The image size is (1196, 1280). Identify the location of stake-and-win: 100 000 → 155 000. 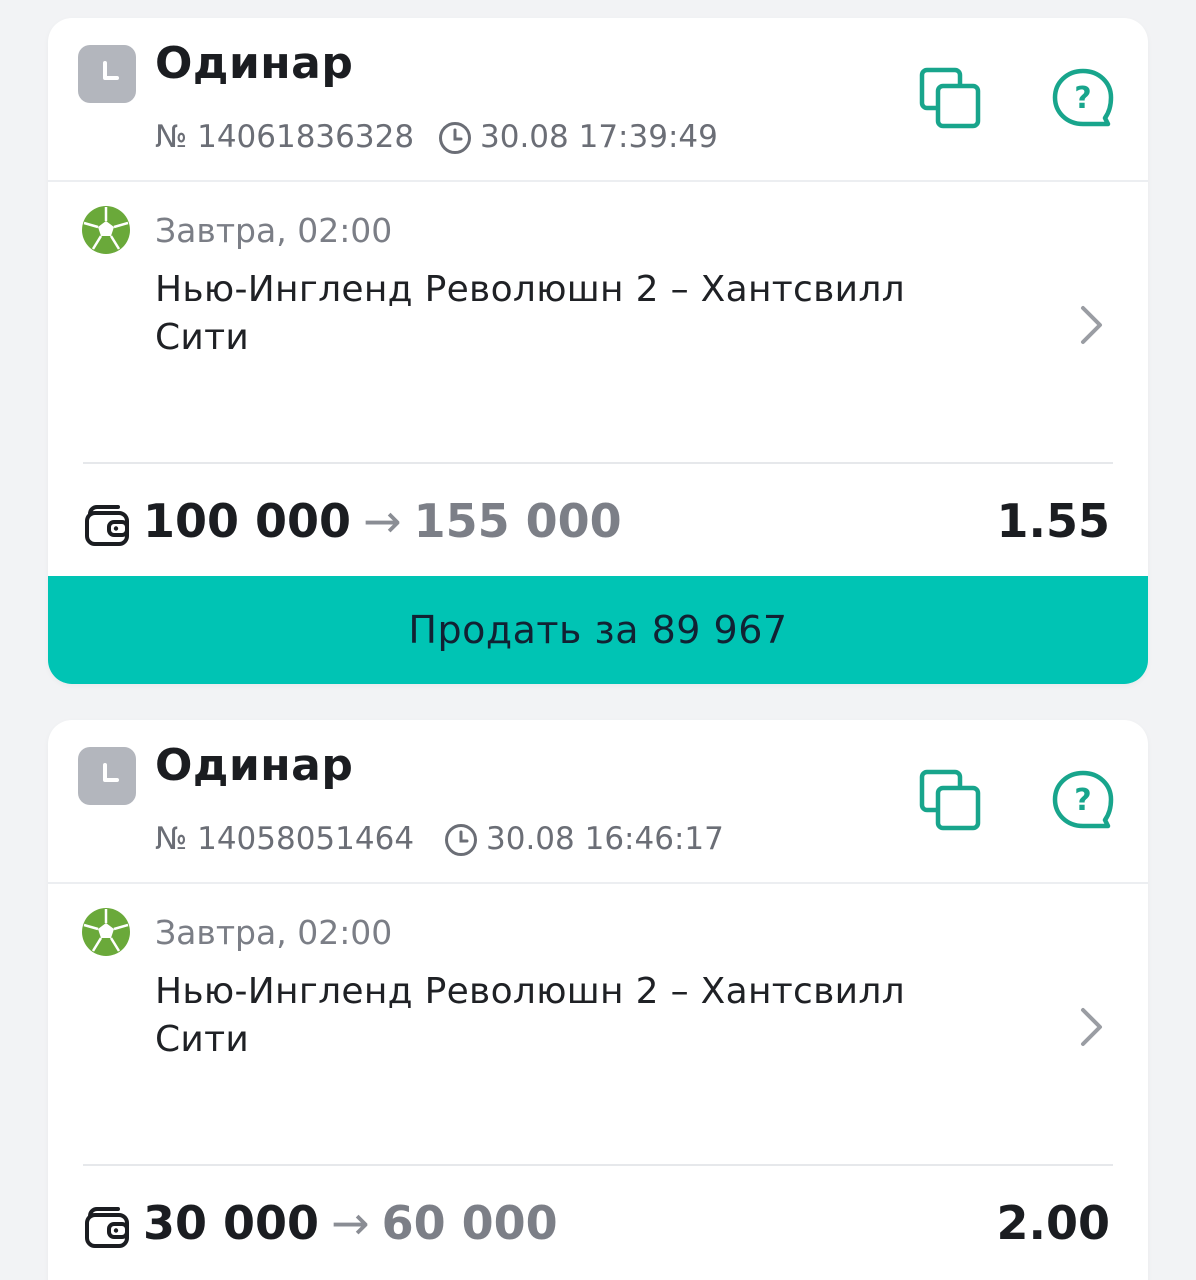
(382, 521).